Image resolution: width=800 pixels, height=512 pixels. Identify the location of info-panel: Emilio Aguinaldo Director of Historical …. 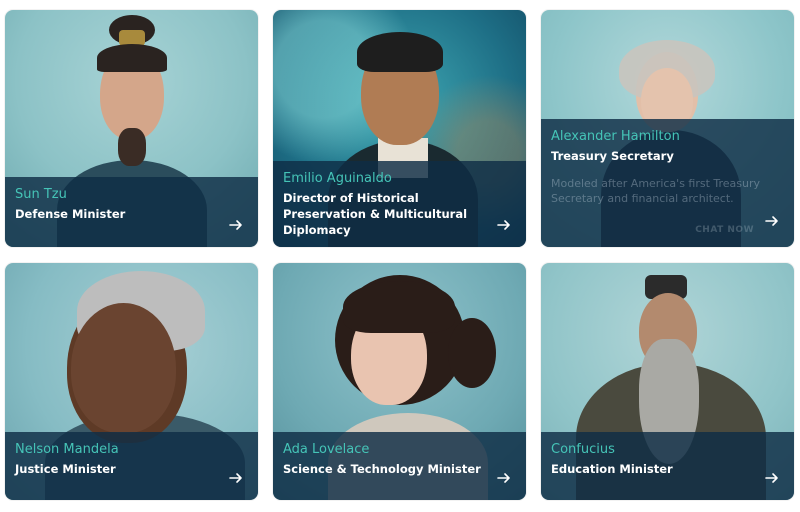
(399, 204).